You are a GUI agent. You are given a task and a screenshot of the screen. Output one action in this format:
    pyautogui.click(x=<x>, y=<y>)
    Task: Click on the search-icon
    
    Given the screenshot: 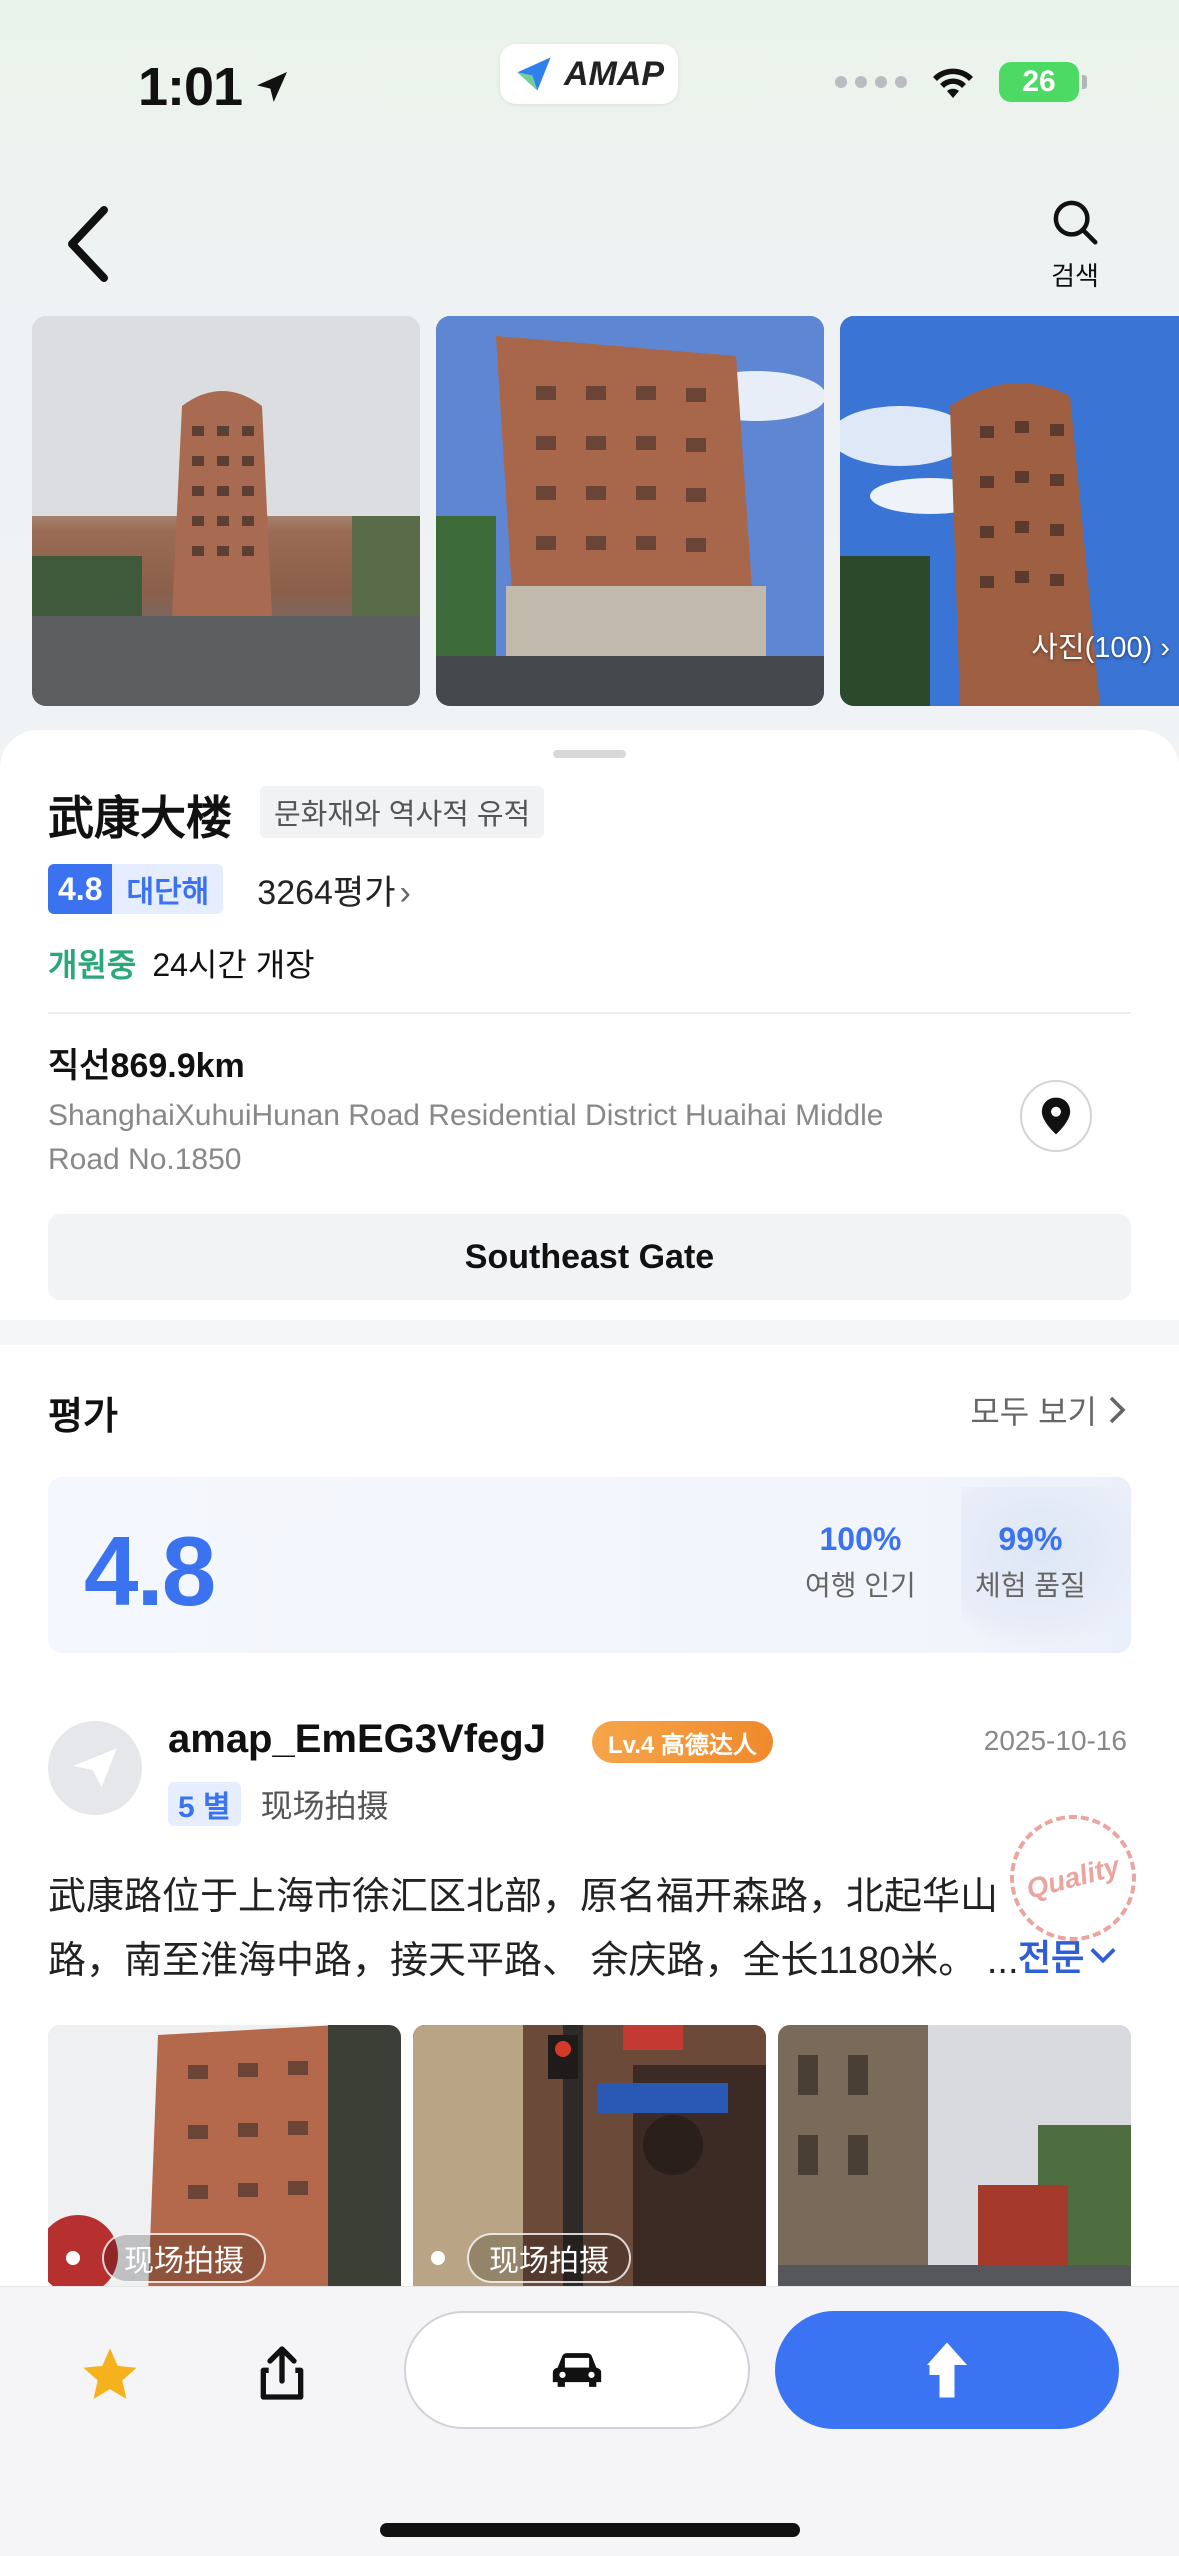 What is the action you would take?
    pyautogui.click(x=1075, y=222)
    